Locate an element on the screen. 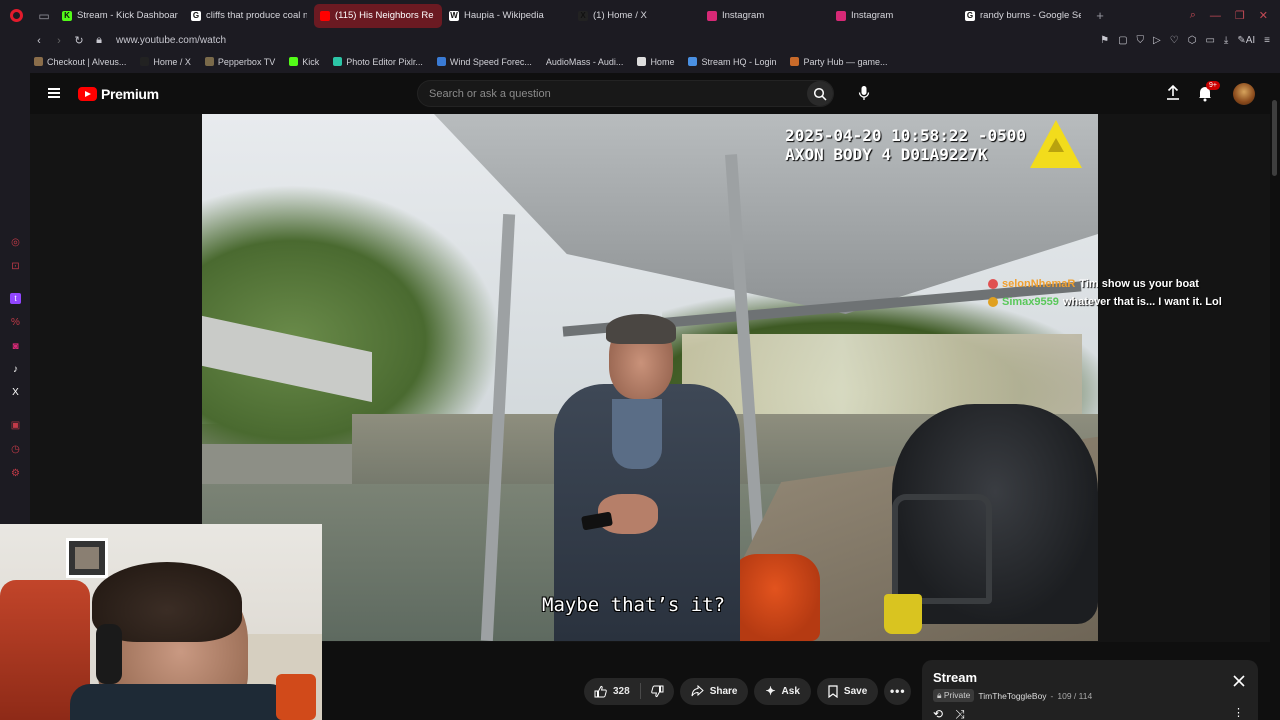 The height and width of the screenshot is (720, 1280). browser-tab: K Stream - Kick Dashboard is located at coordinates (120, 16).